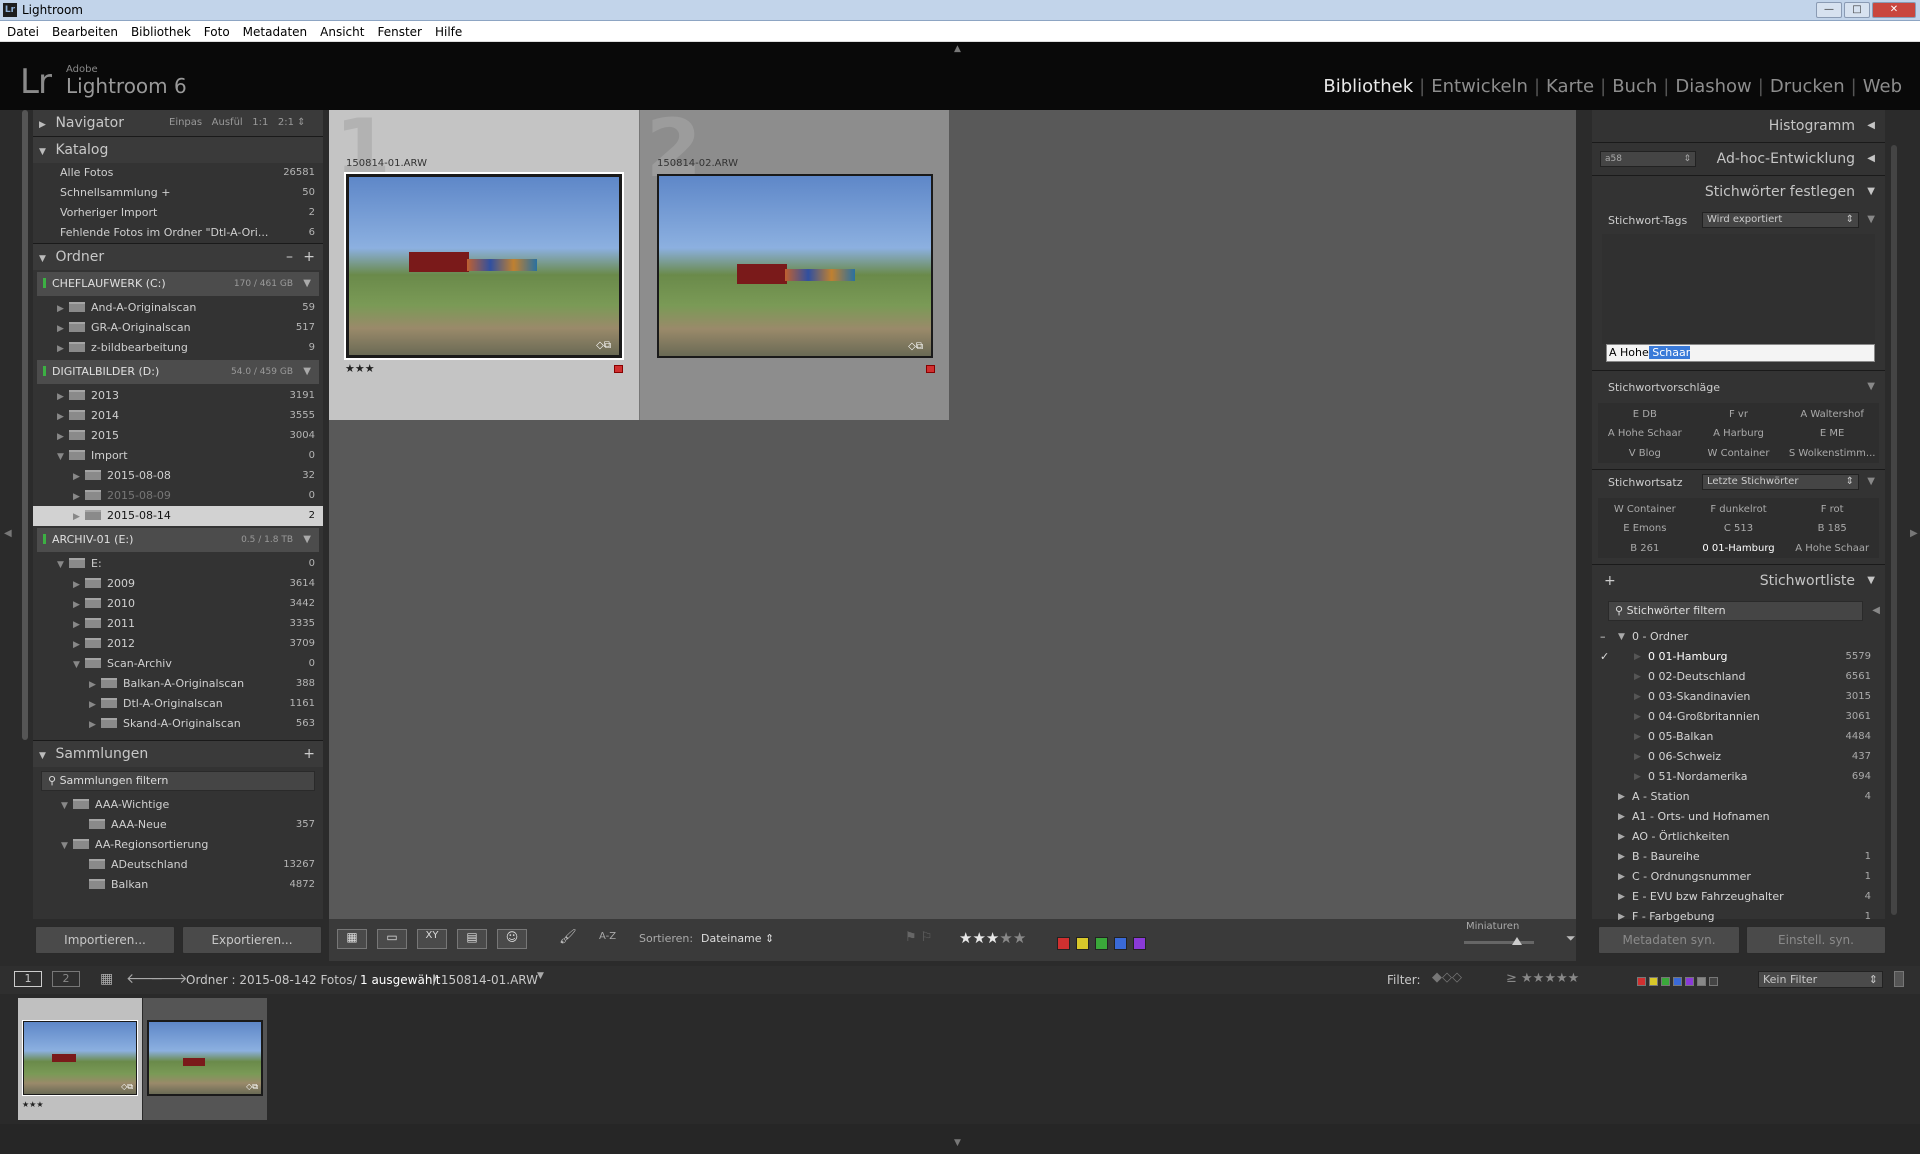 This screenshot has height=1154, width=1920. I want to click on keyword-set-item: F rot, so click(1832, 509).